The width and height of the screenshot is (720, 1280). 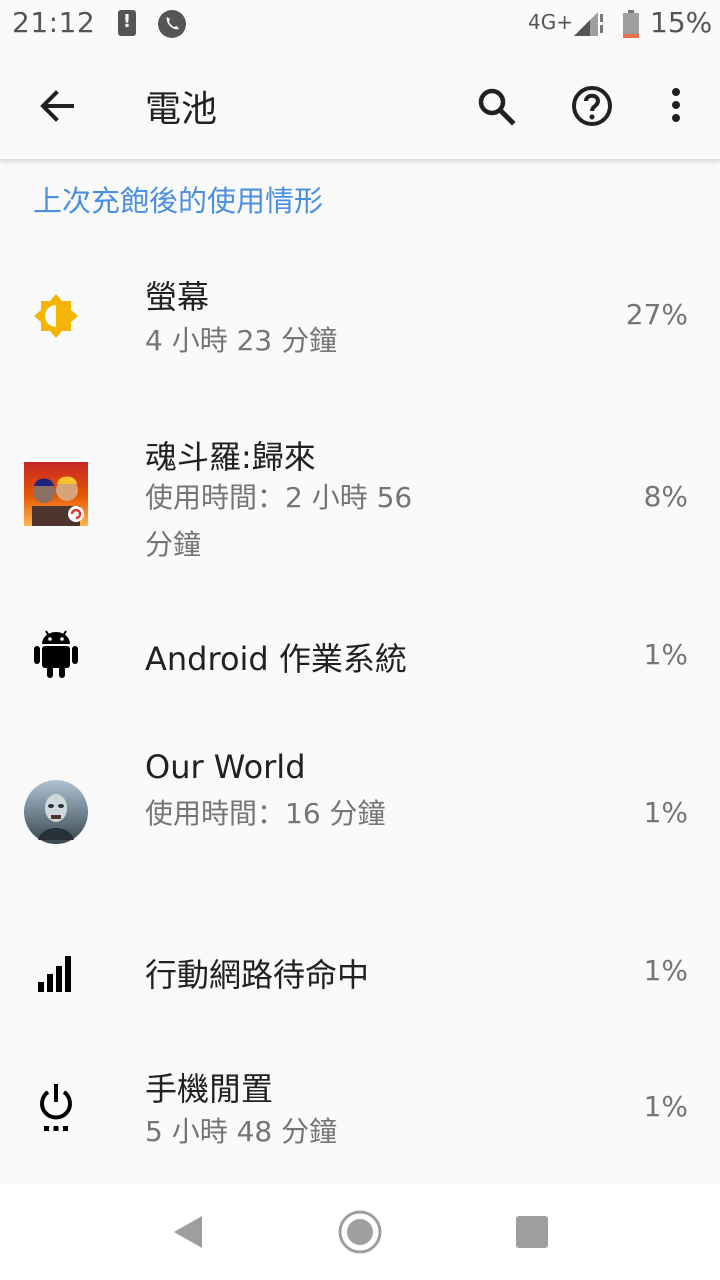 I want to click on more-options-button, so click(x=676, y=106).